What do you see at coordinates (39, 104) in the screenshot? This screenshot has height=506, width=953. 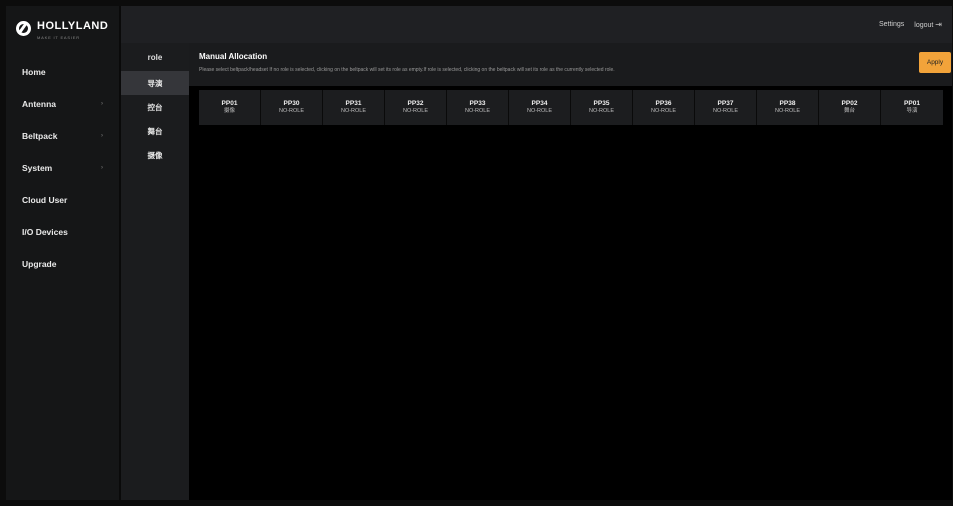 I see `sidebar-item-label: Antenna` at bounding box center [39, 104].